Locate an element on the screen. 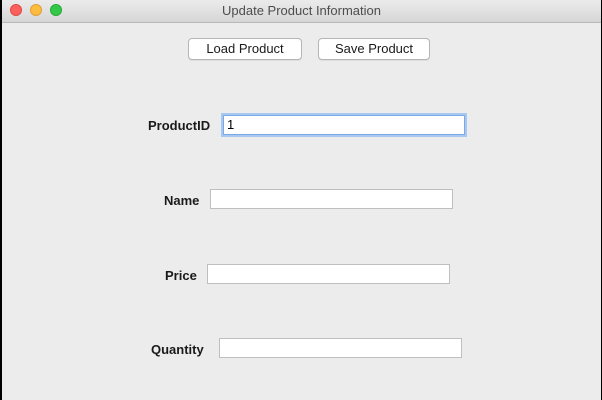 This screenshot has height=400, width=602. price-field is located at coordinates (328, 274).